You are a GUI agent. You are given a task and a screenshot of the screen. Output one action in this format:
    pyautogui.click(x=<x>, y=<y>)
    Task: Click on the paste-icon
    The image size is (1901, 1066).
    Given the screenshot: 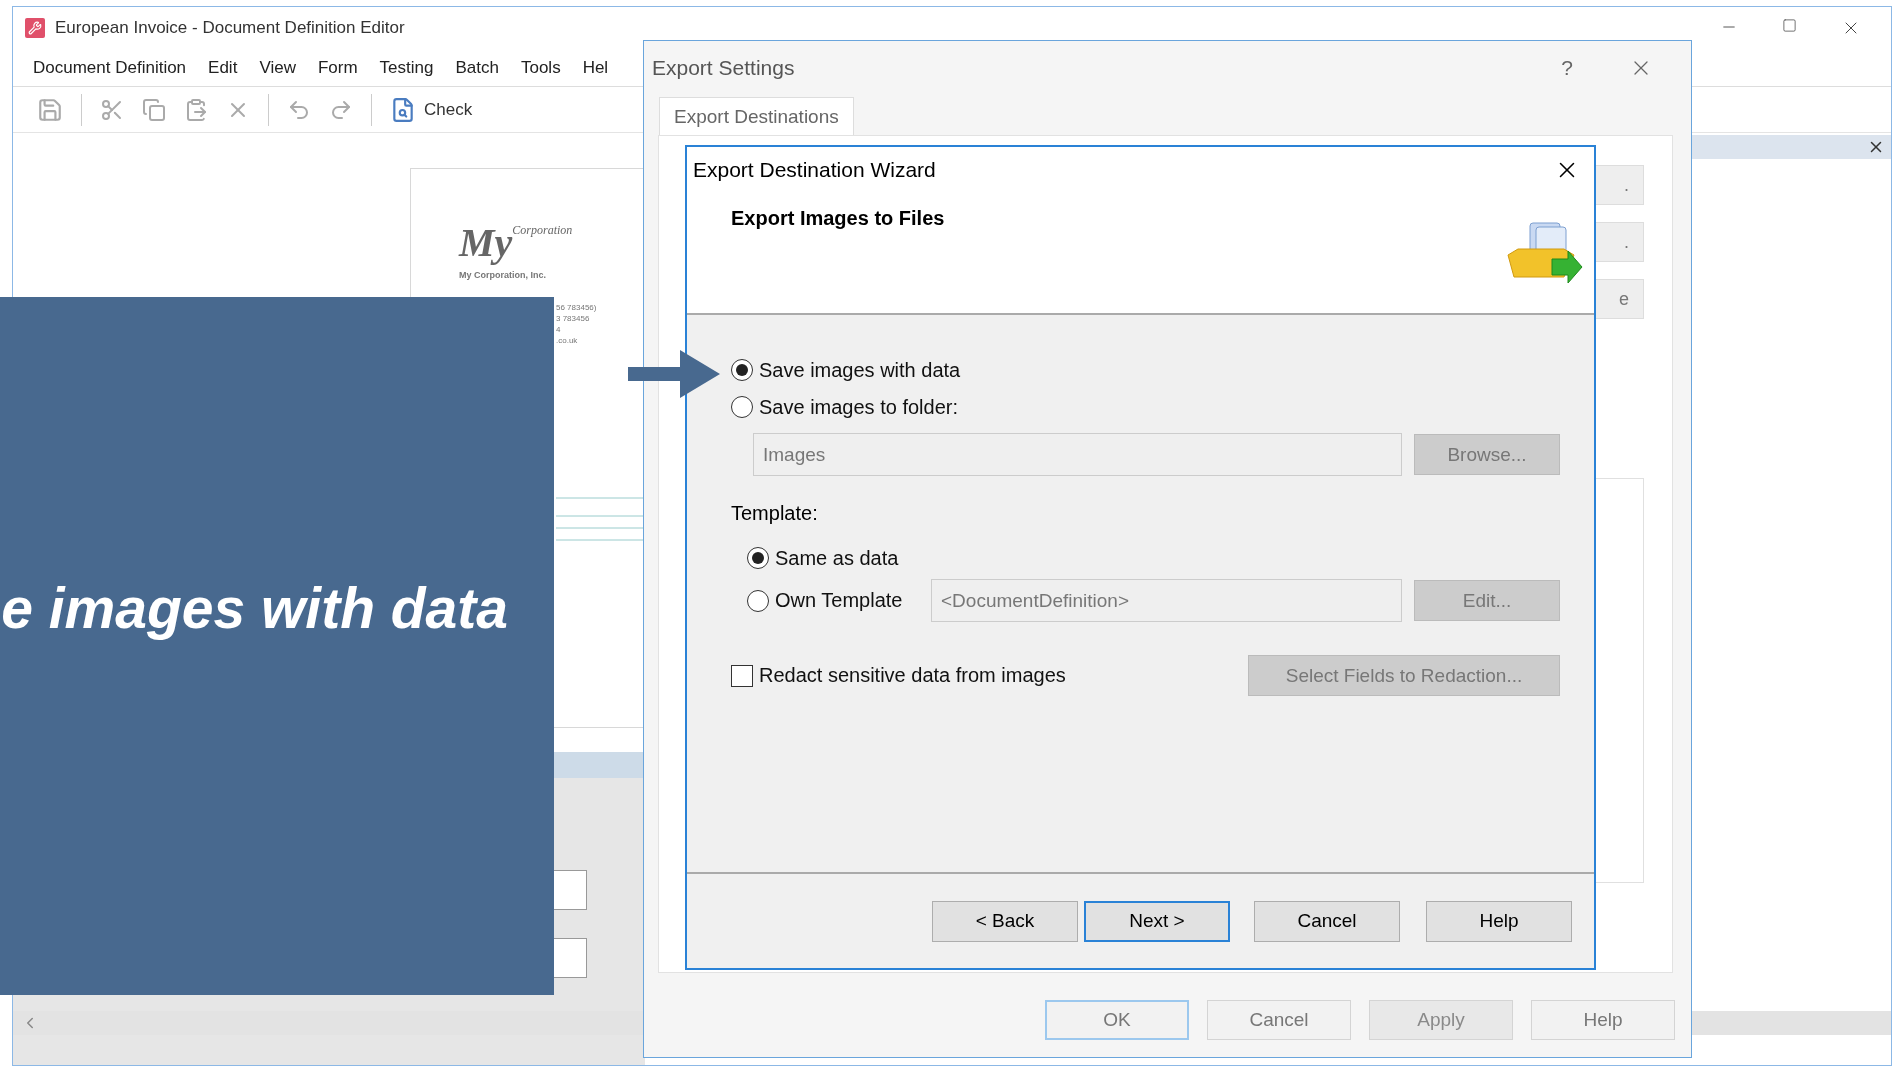 What is the action you would take?
    pyautogui.click(x=196, y=109)
    